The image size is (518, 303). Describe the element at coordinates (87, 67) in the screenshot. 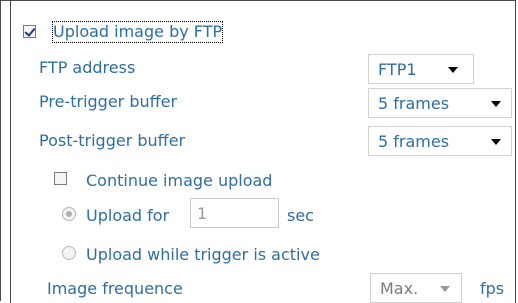

I see `ftp-address-label: FTP address` at that location.